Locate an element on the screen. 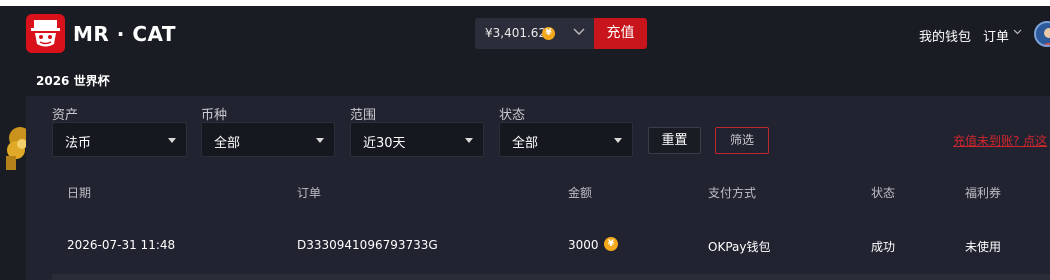  row-coupon: 未使用 is located at coordinates (983, 247).